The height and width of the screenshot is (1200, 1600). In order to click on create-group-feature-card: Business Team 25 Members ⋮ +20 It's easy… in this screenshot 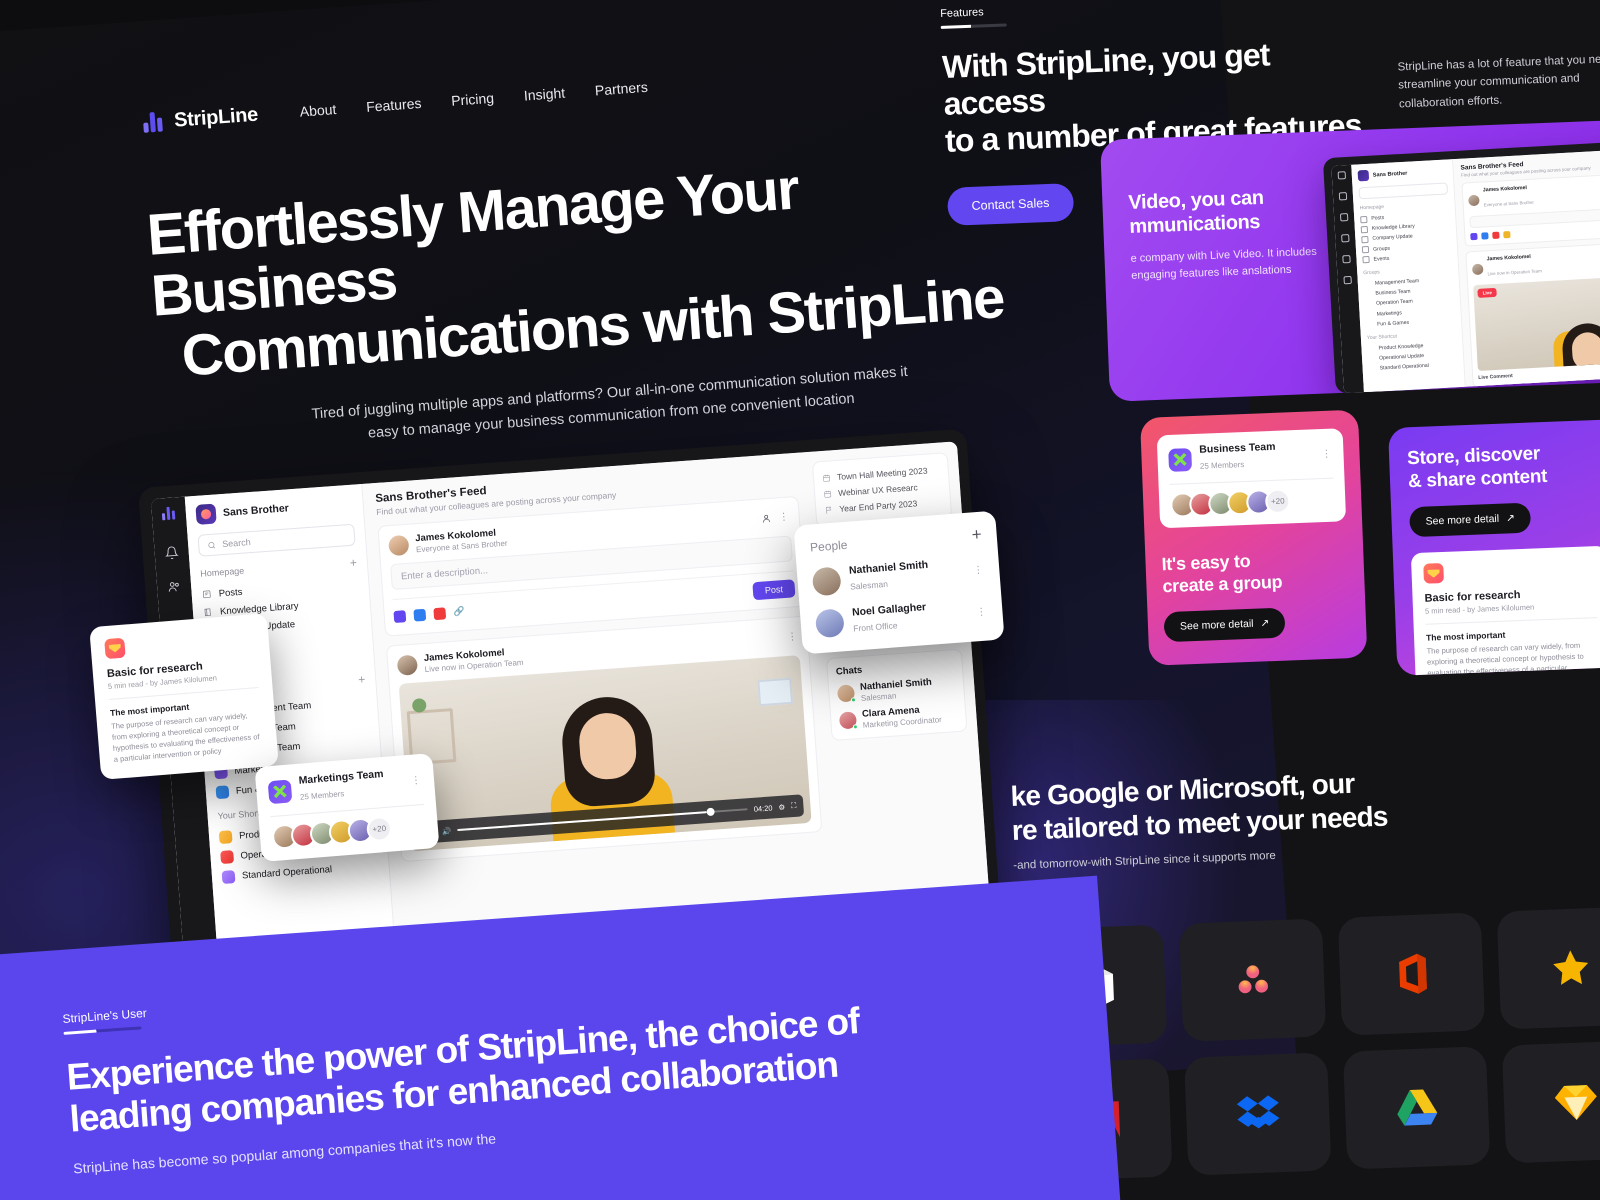, I will do `click(1254, 537)`.